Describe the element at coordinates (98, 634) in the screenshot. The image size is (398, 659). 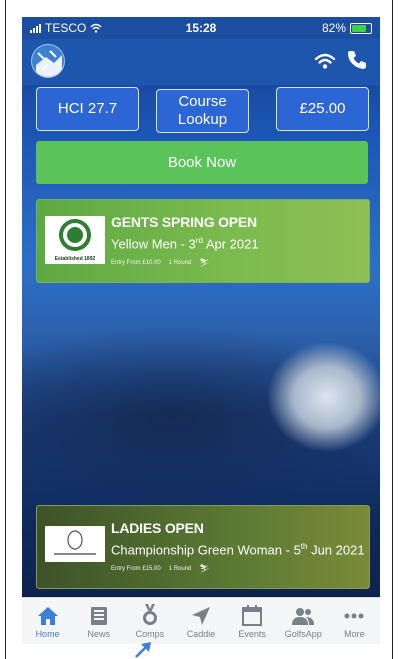
I see `tab-label: News` at that location.